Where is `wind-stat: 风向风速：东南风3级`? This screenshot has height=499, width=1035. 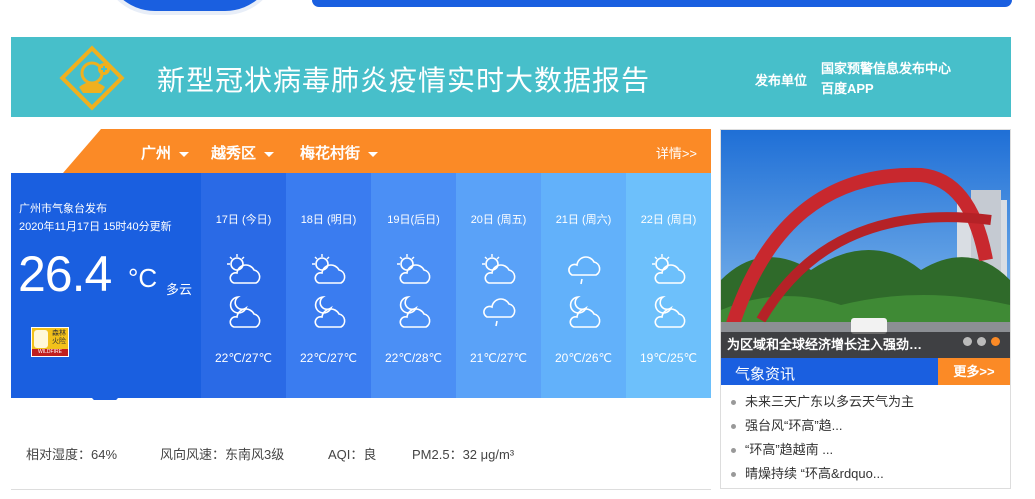 wind-stat: 风向风速：东南风3级 is located at coordinates (222, 454).